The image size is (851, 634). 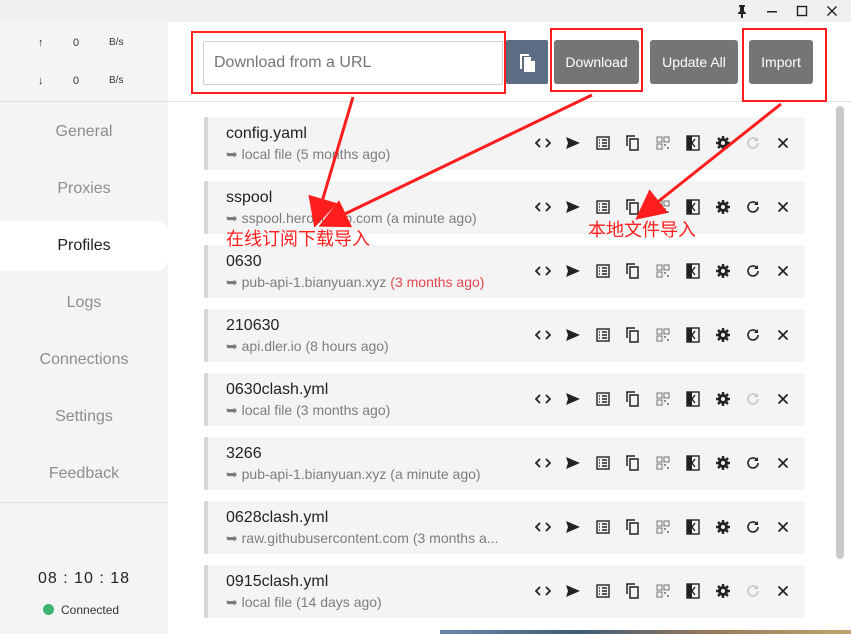 What do you see at coordinates (645, 632) in the screenshot?
I see `background-photo` at bounding box center [645, 632].